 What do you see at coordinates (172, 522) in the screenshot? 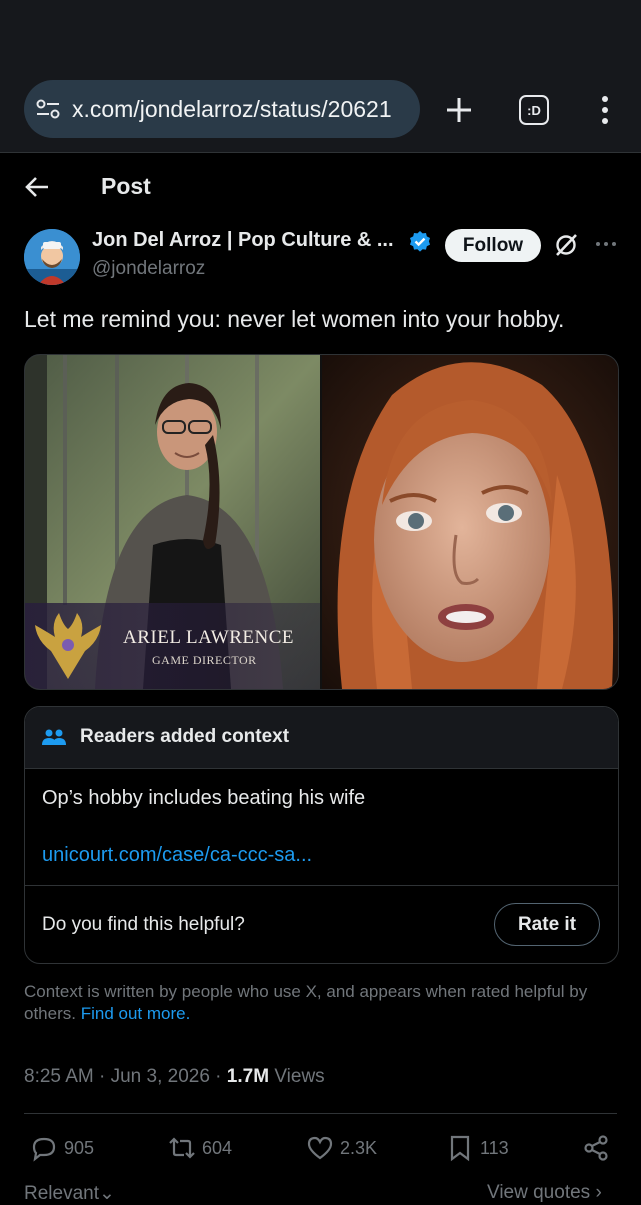
I see `media-image-left: ARIEL LAWRENCE GAME DIRECTOR` at bounding box center [172, 522].